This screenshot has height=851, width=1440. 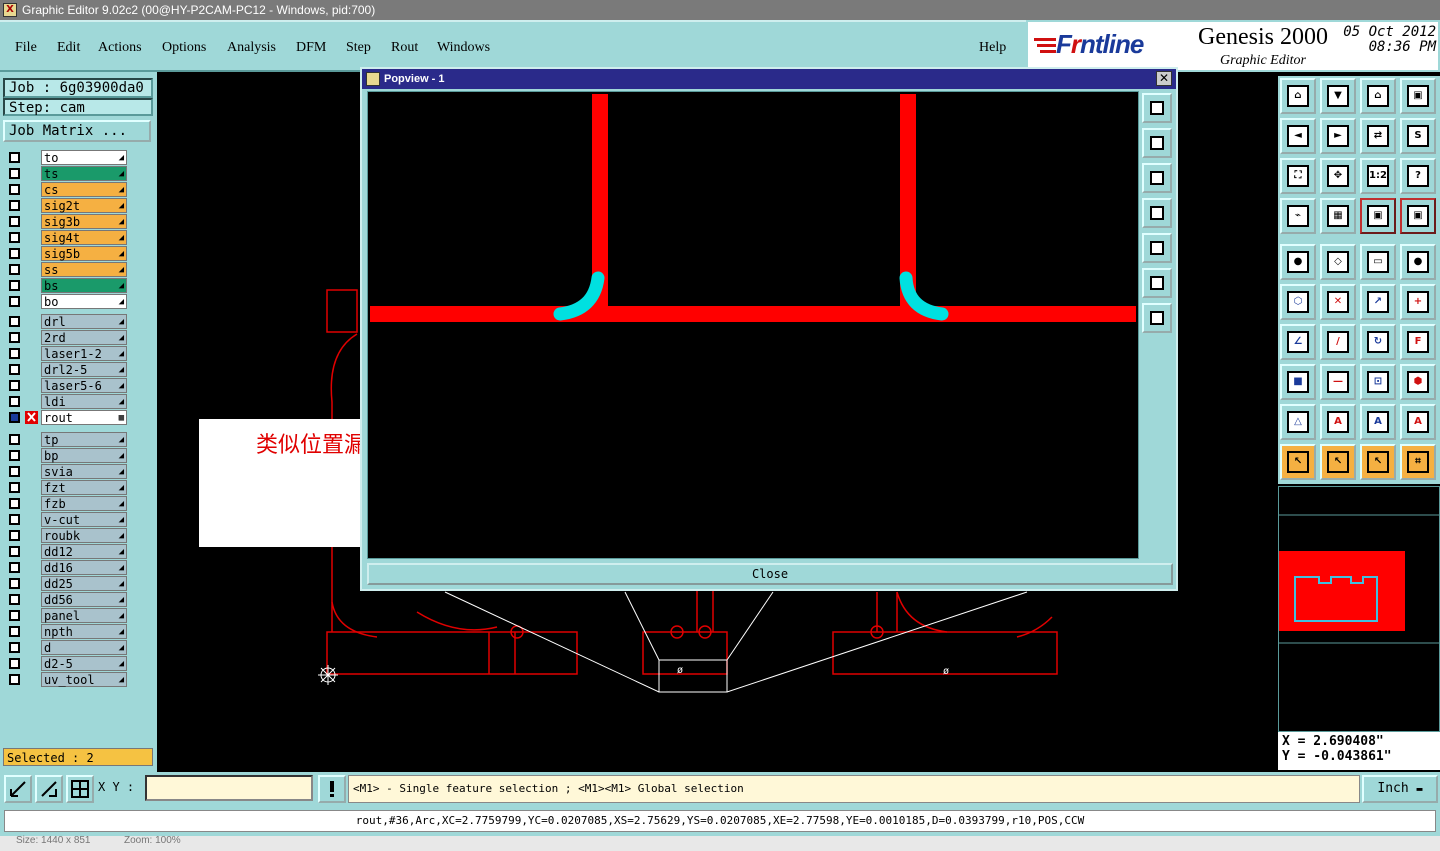 What do you see at coordinates (1338, 176) in the screenshot?
I see `fit-center-icon: ✥` at bounding box center [1338, 176].